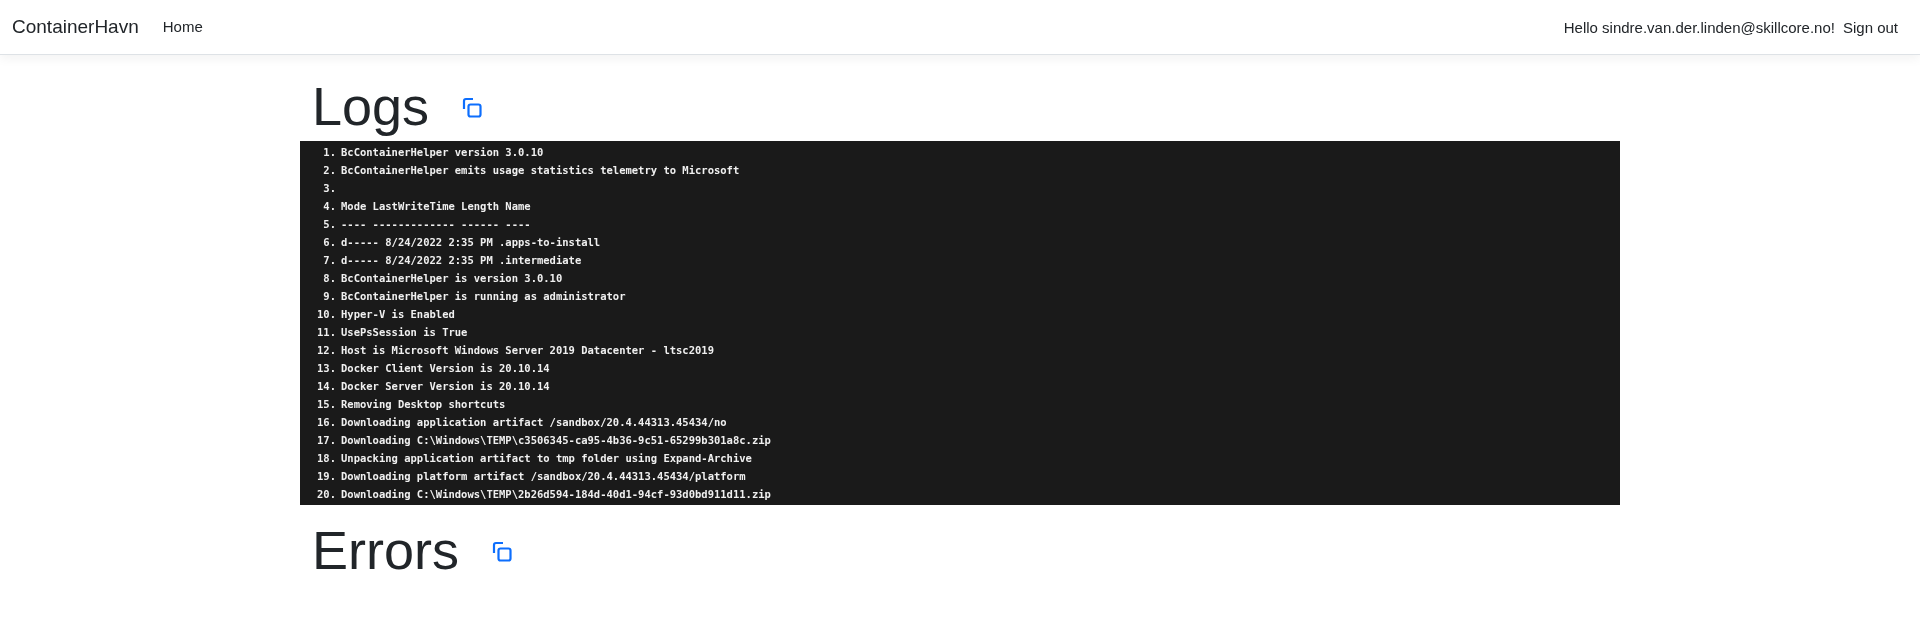 This screenshot has height=637, width=1920. What do you see at coordinates (326, 386) in the screenshot?
I see `line-number: 14.` at bounding box center [326, 386].